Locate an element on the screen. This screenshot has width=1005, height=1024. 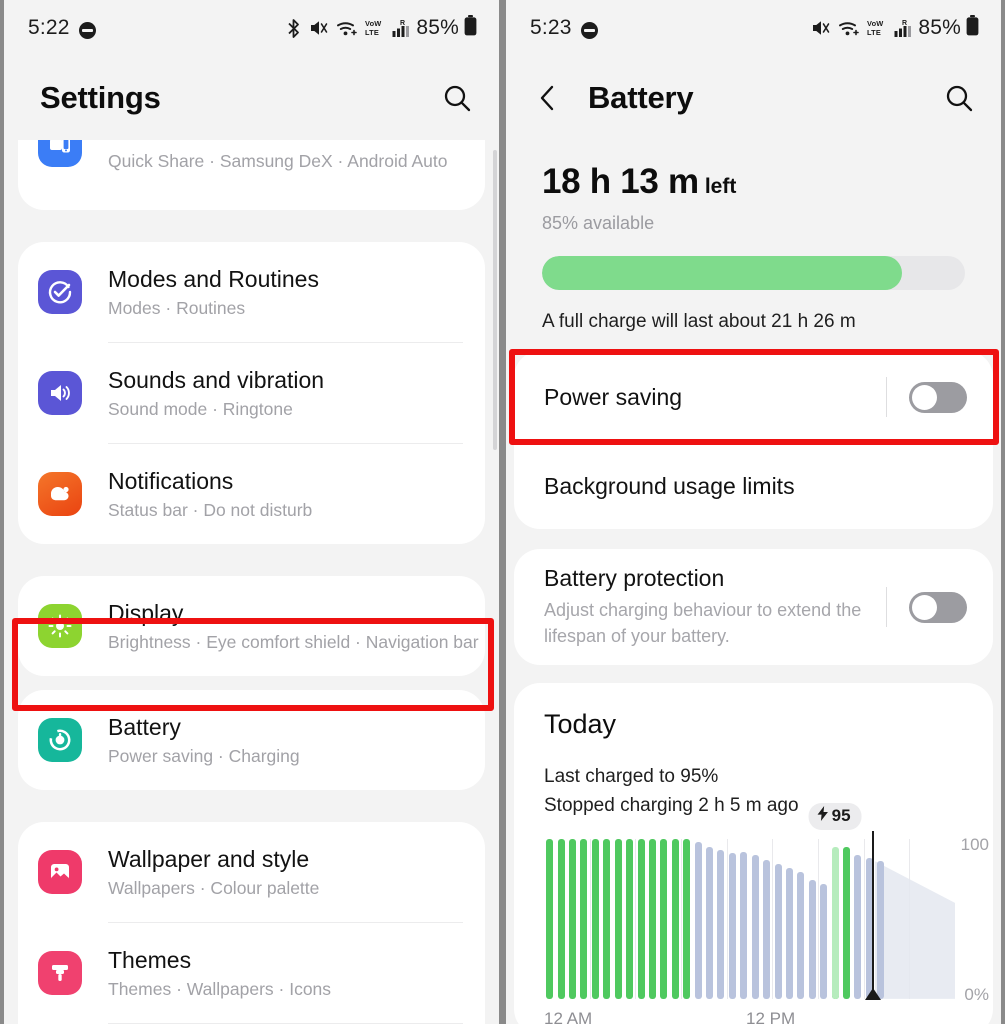
row-divider is located at coordinates (886, 397).